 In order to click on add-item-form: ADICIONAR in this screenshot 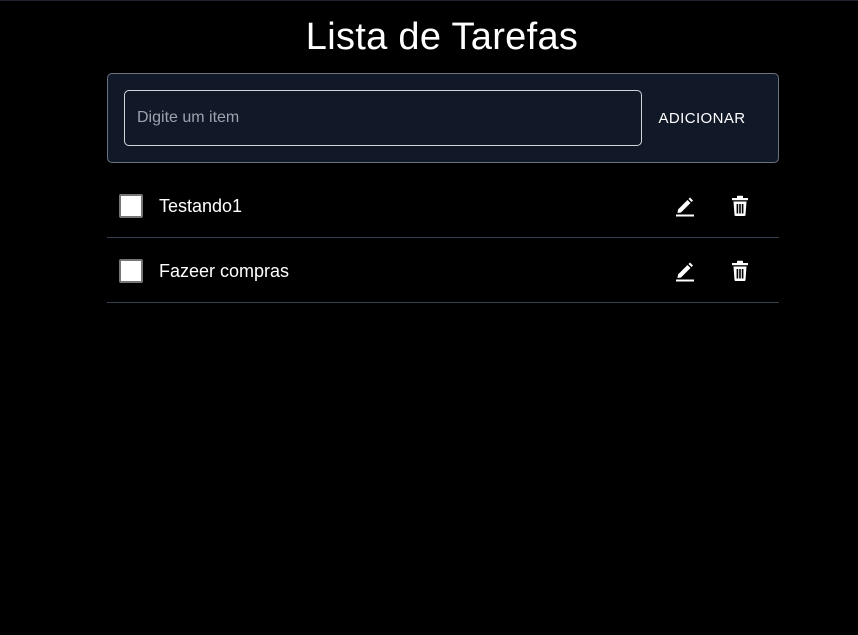, I will do `click(443, 118)`.